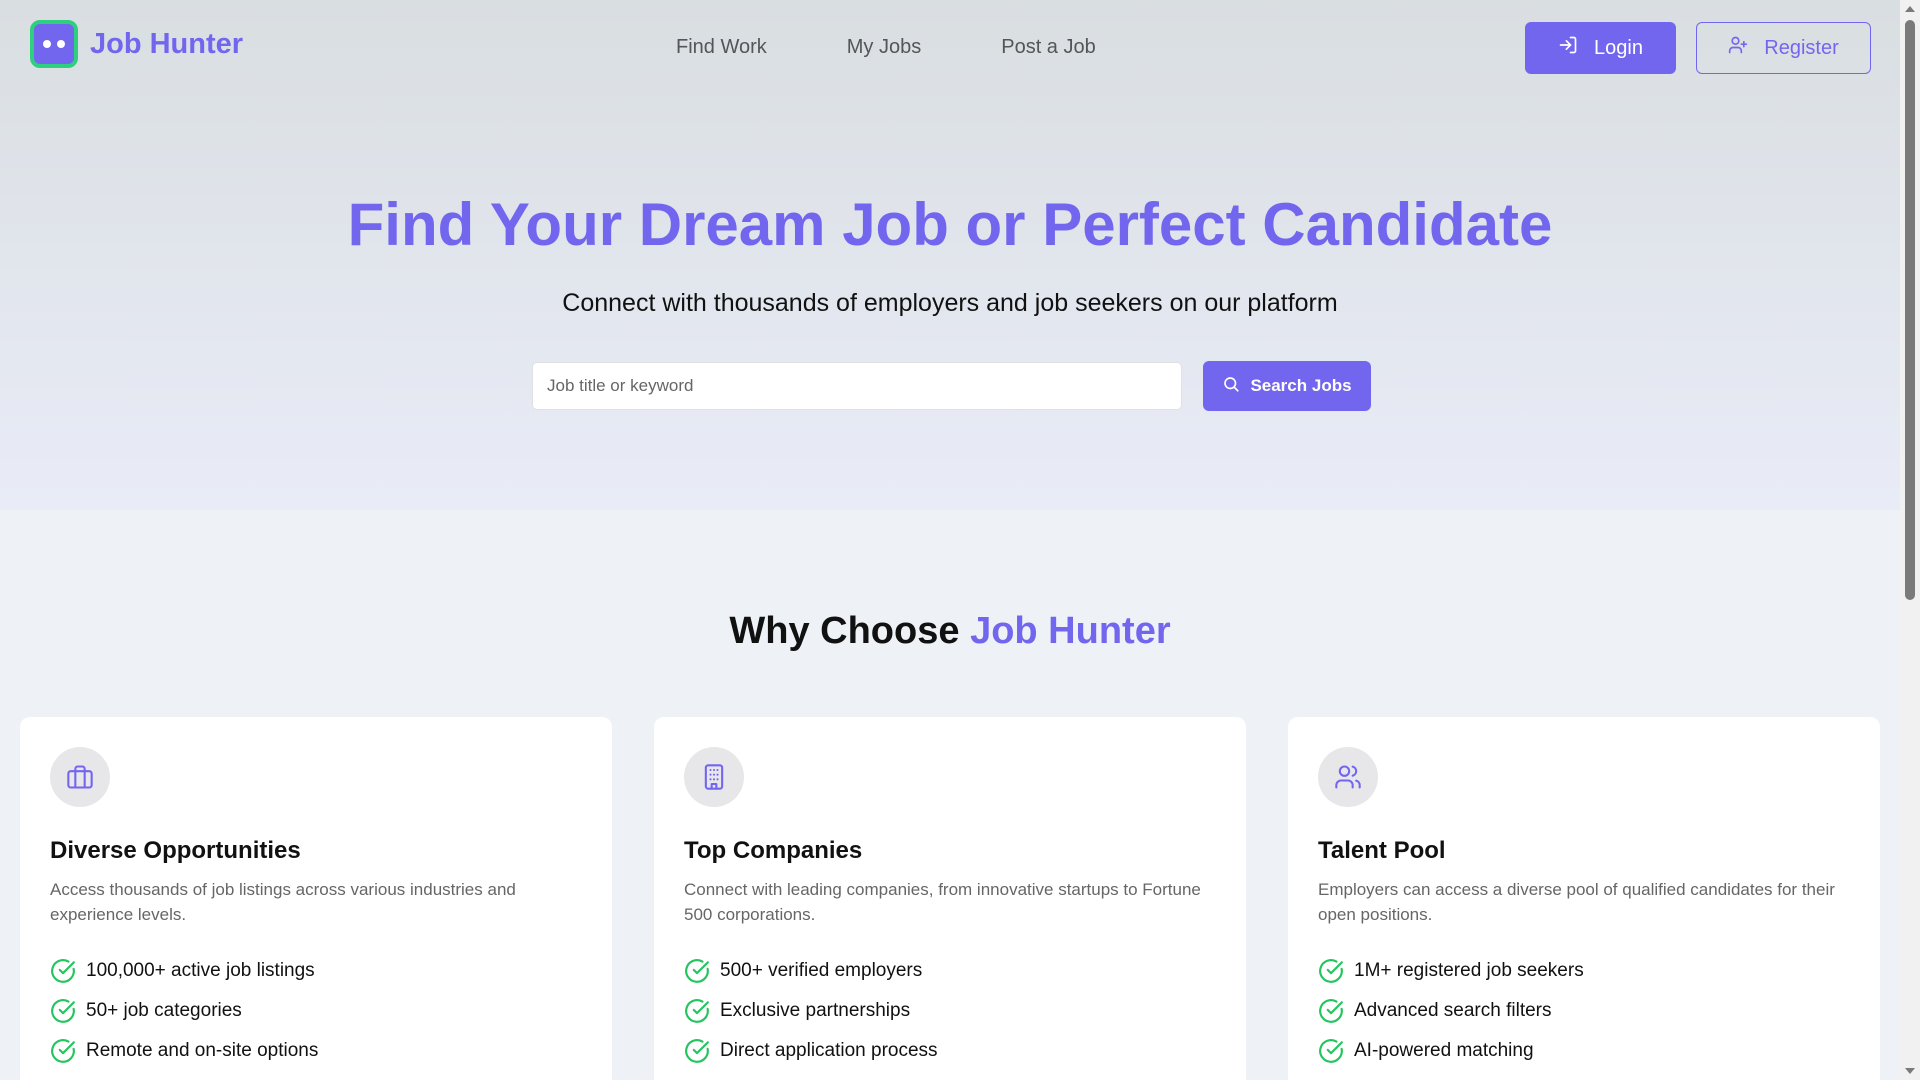 This screenshot has width=1920, height=1080. What do you see at coordinates (1568, 48) in the screenshot?
I see `login-icon` at bounding box center [1568, 48].